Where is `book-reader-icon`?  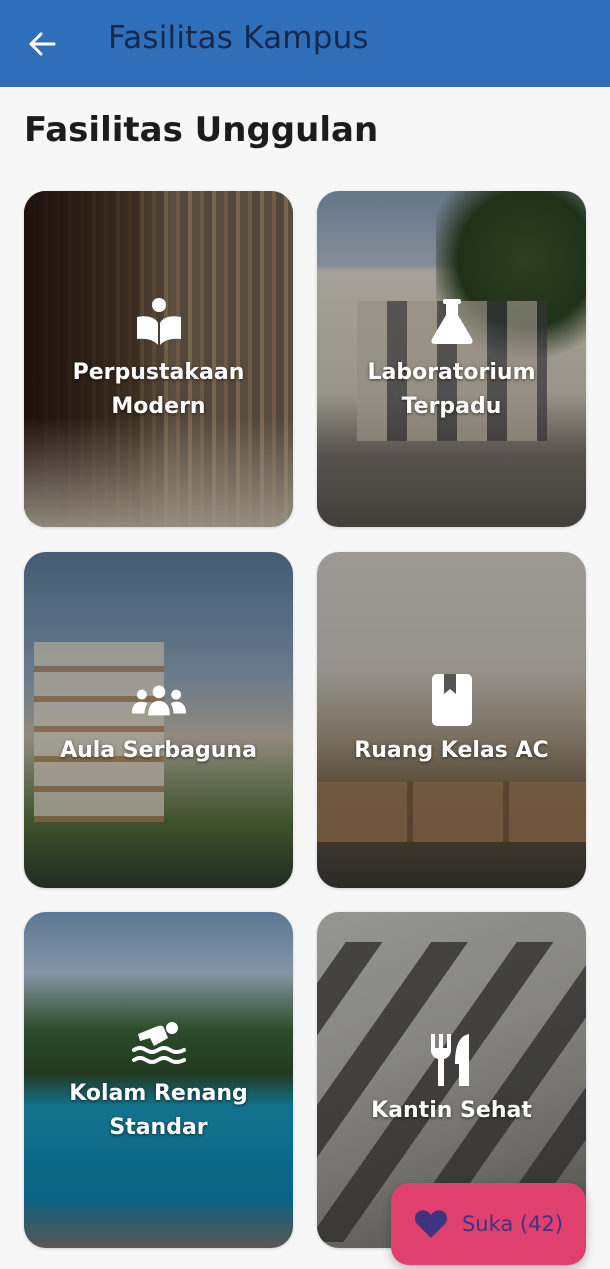 book-reader-icon is located at coordinates (159, 322).